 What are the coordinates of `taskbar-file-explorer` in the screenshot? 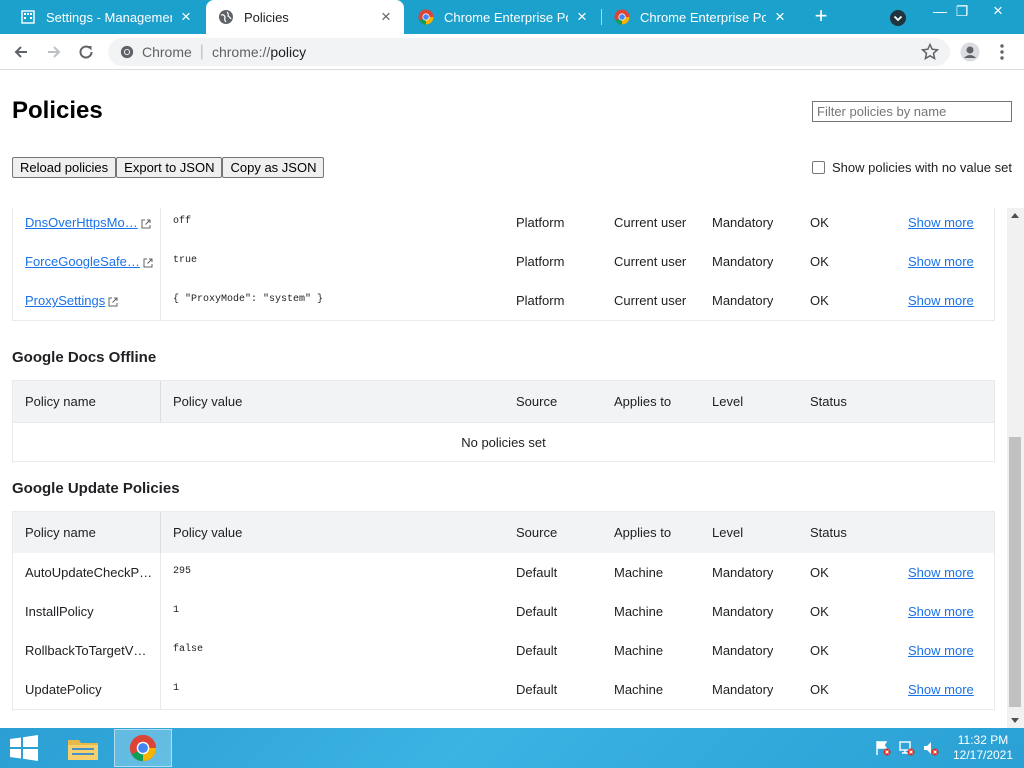 It's located at (83, 748).